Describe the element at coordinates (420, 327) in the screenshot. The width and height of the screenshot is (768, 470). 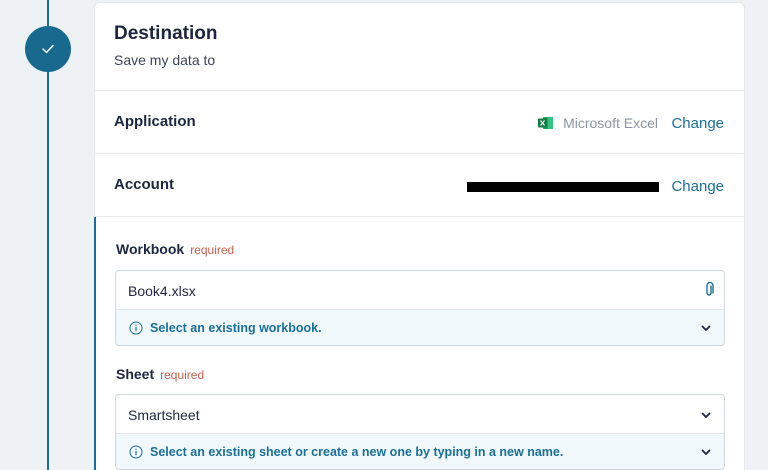
I see `workbook-hint: Select an existing workbook.` at that location.